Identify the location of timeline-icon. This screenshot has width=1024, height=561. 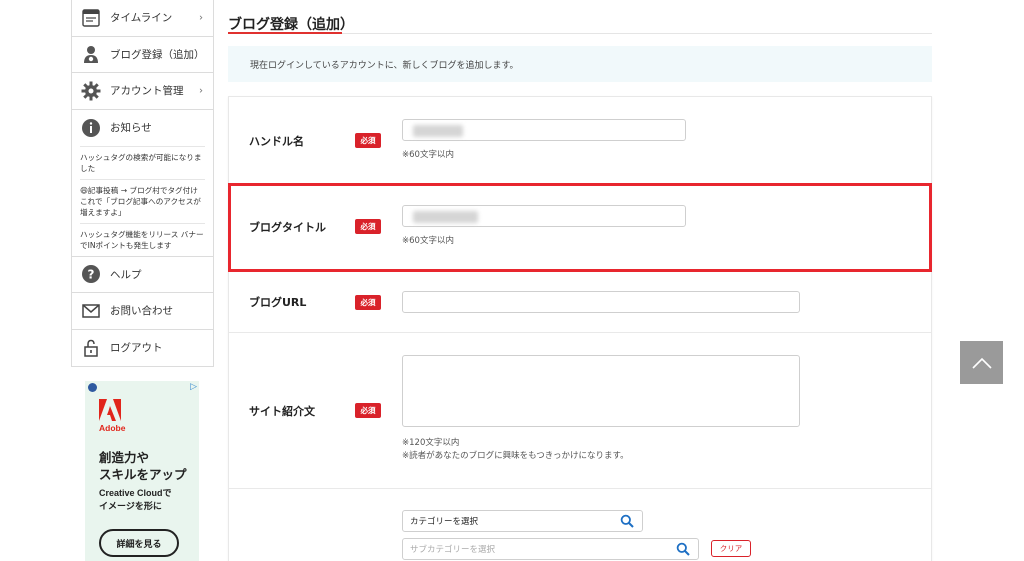
(91, 18).